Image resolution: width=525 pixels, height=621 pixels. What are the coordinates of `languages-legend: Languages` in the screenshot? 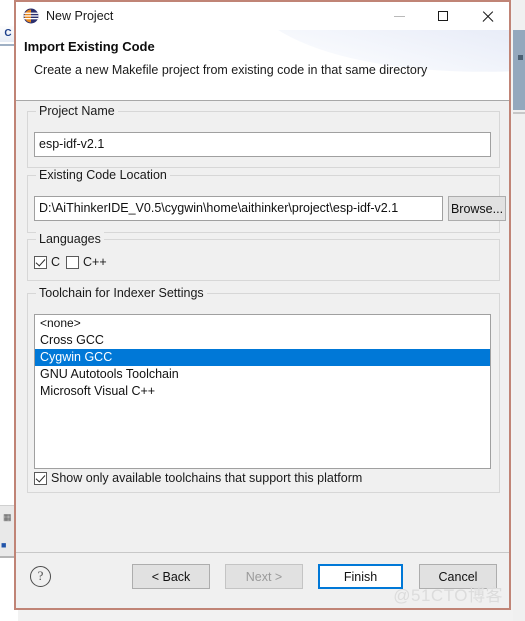 It's located at (70, 239).